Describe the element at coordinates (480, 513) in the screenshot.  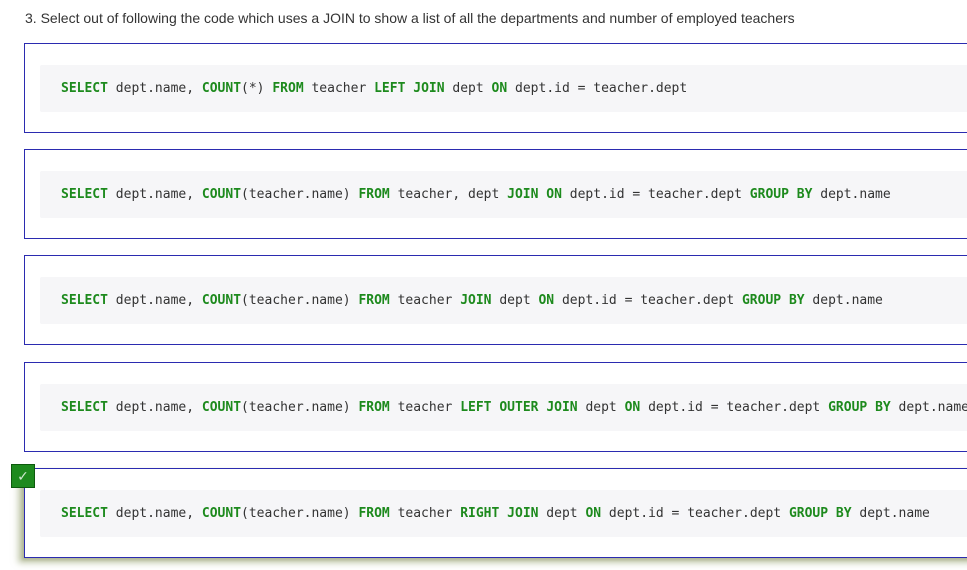
I see `sql-keyword: RIGHT` at that location.